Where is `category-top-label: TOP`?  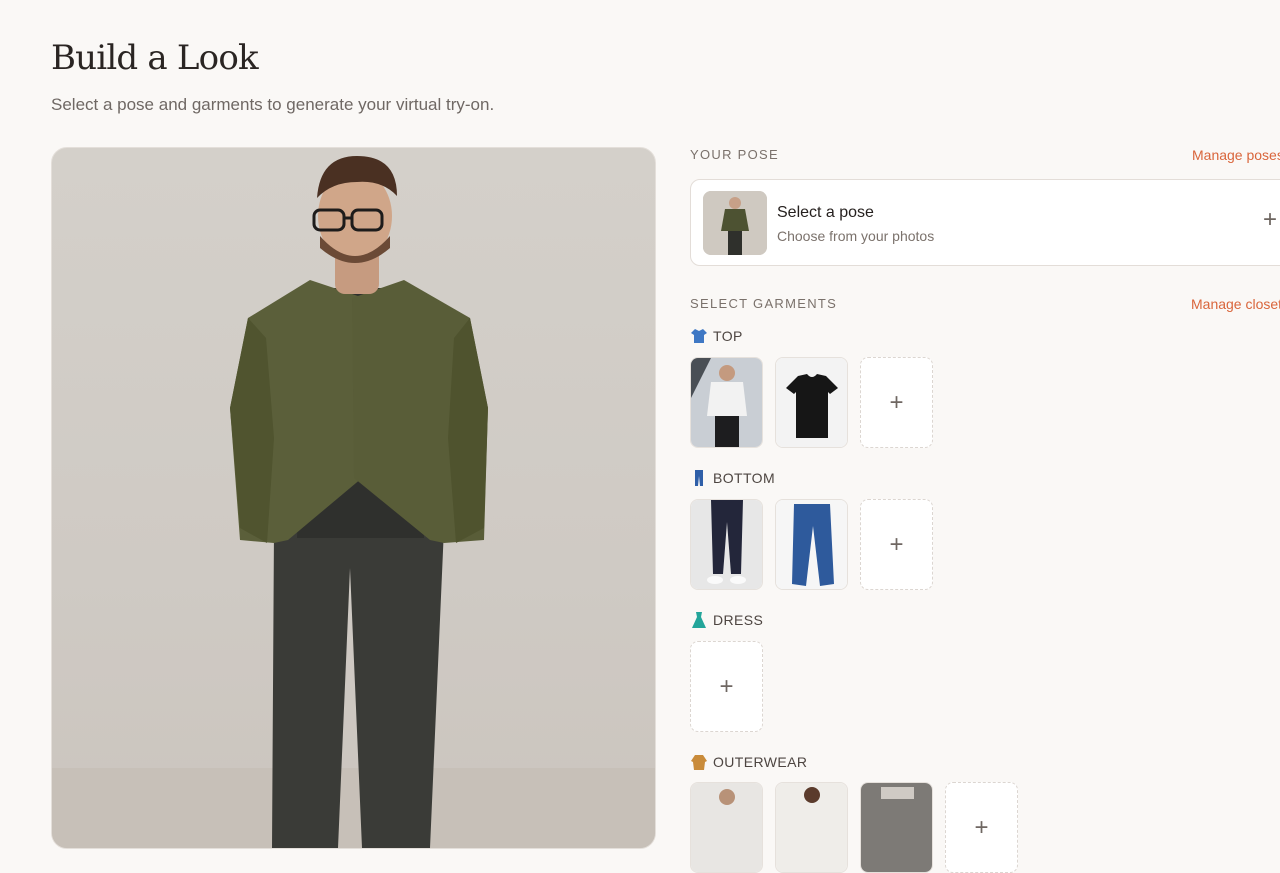 category-top-label: TOP is located at coordinates (728, 336).